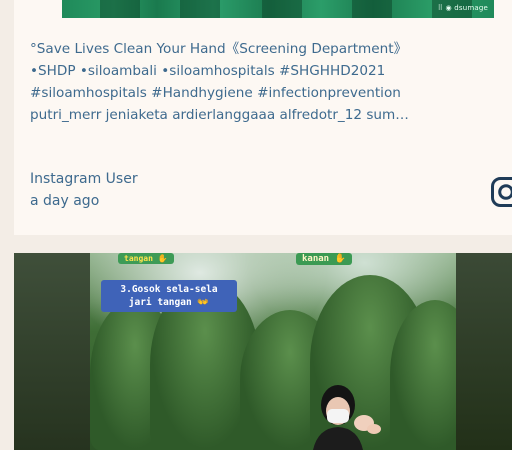  What do you see at coordinates (84, 179) in the screenshot?
I see `post-author: Instagram User` at bounding box center [84, 179].